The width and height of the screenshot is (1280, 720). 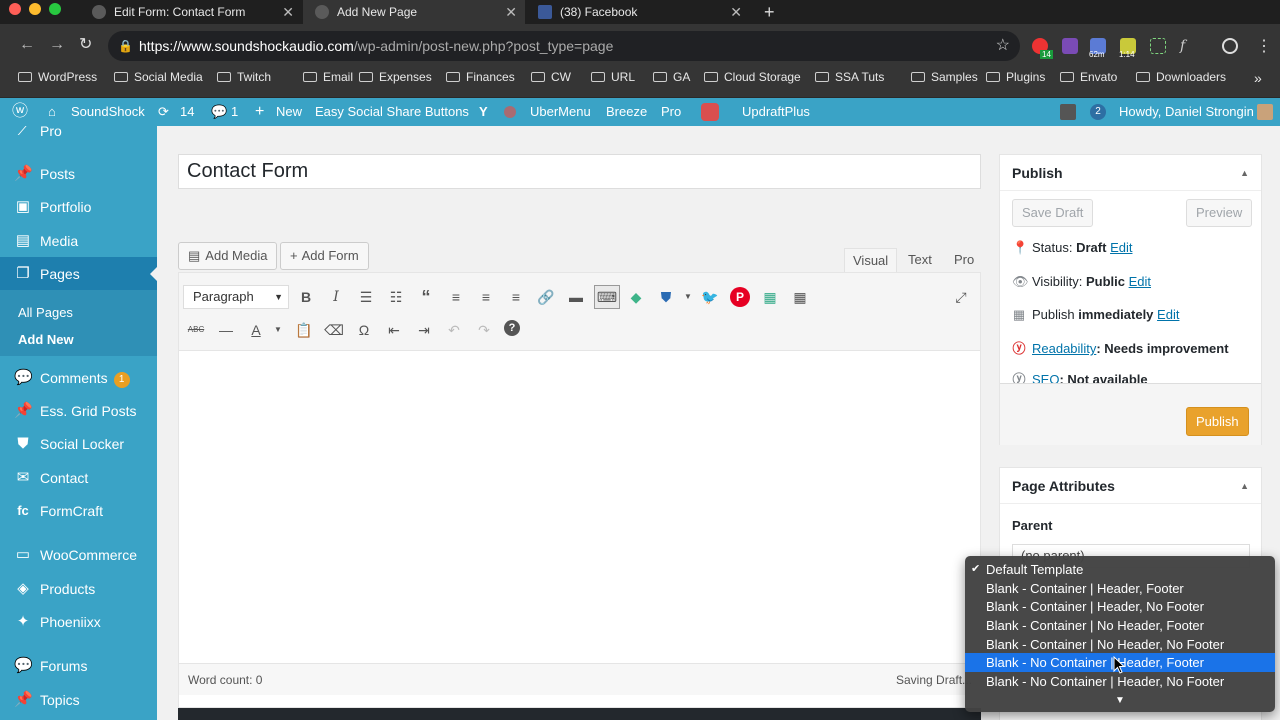 What do you see at coordinates (236, 297) in the screenshot?
I see `format-select: Paragraph ▼` at bounding box center [236, 297].